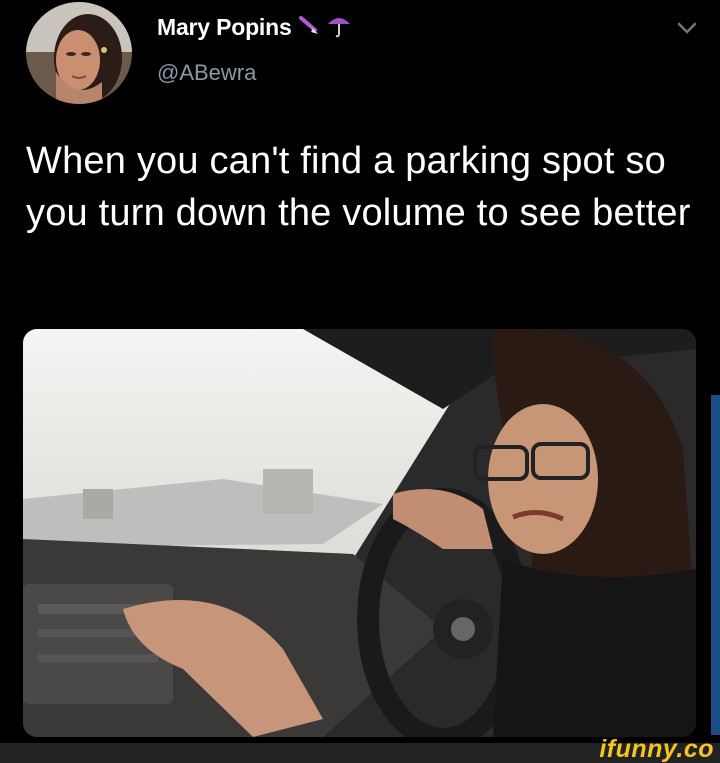 This screenshot has height=763, width=720. What do you see at coordinates (715, 565) in the screenshot?
I see `scroll-indicator` at bounding box center [715, 565].